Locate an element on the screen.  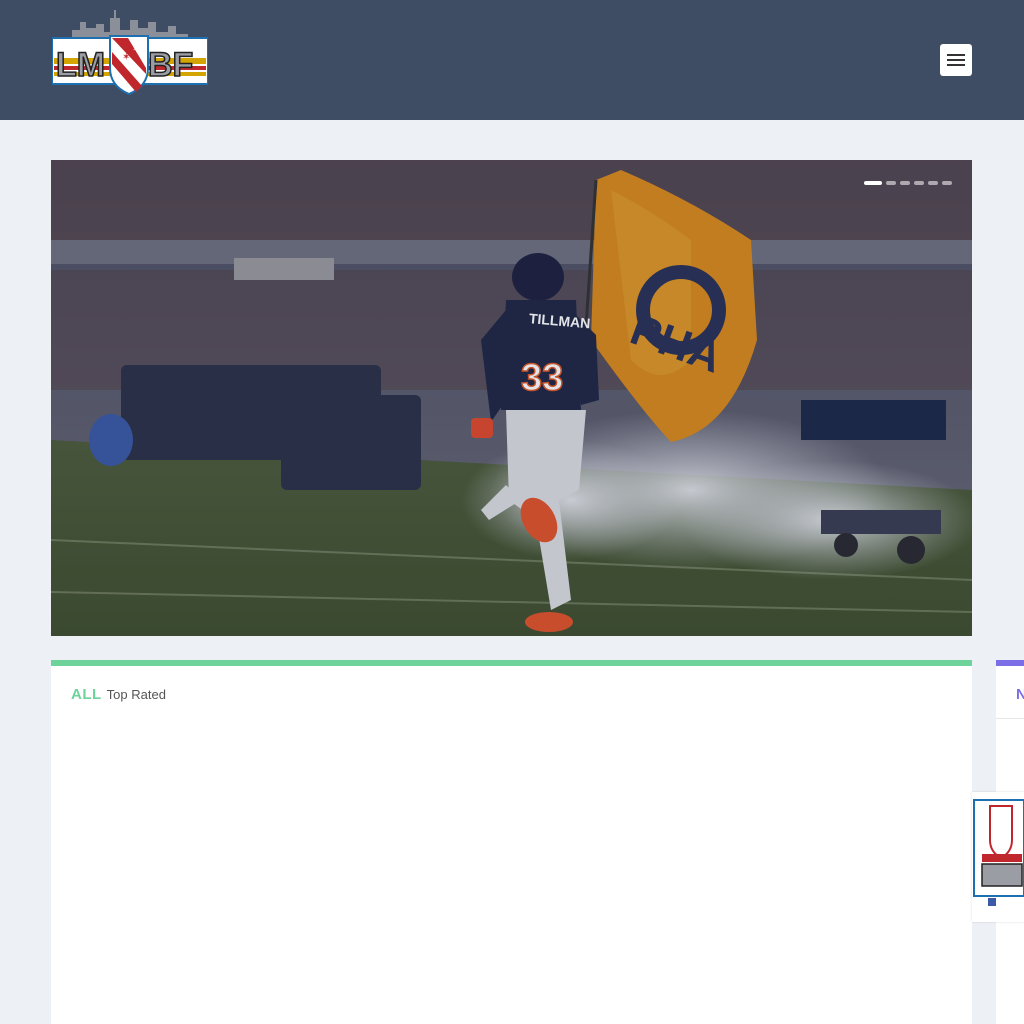
menu-button is located at coordinates (956, 60).